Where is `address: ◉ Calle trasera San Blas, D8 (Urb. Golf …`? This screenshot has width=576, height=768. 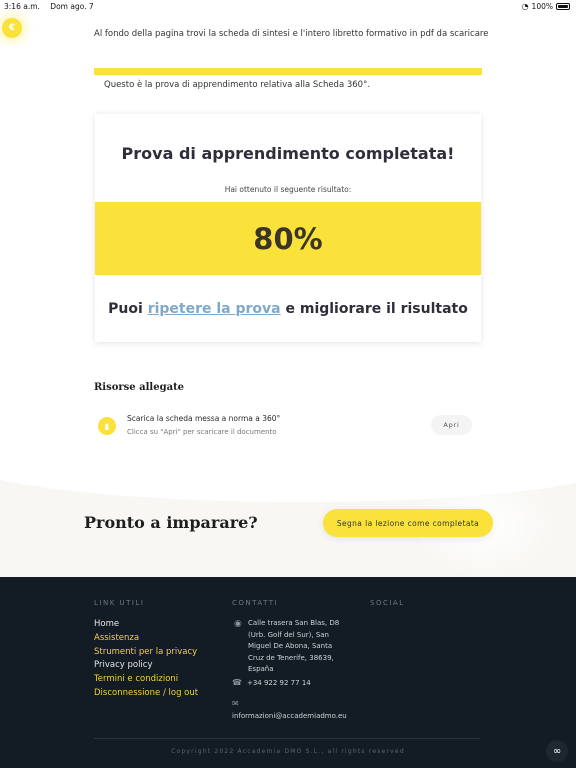
address: ◉ Calle trasera San Blas, D8 (Urb. Golf … is located at coordinates (289, 647).